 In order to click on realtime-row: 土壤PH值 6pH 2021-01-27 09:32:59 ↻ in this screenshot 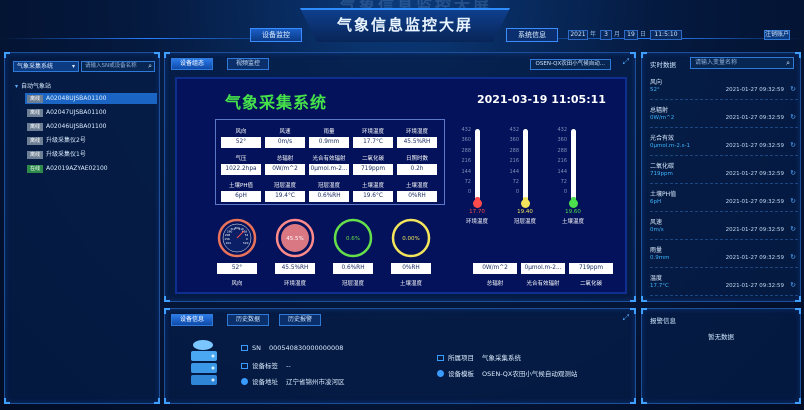, I will do `click(724, 199)`.